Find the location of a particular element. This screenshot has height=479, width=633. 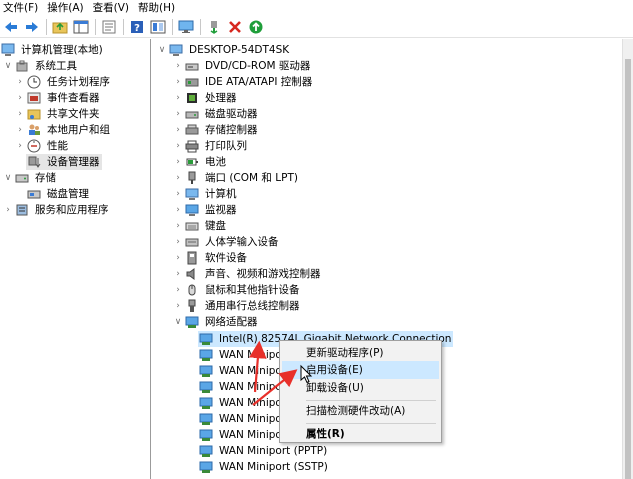

back-icon is located at coordinates (11, 27).